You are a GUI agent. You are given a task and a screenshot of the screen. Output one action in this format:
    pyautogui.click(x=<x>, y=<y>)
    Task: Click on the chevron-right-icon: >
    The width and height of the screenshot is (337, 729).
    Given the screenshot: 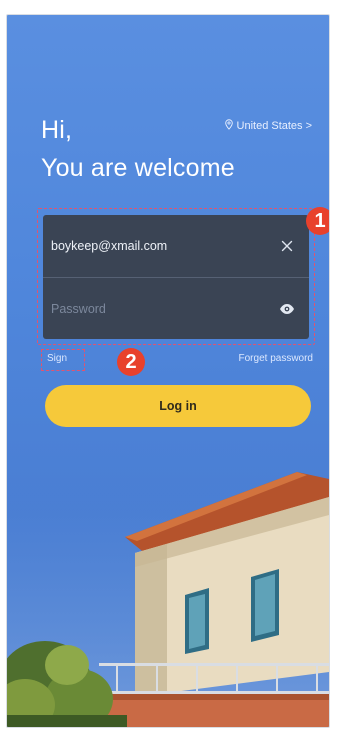 What is the action you would take?
    pyautogui.click(x=308, y=126)
    